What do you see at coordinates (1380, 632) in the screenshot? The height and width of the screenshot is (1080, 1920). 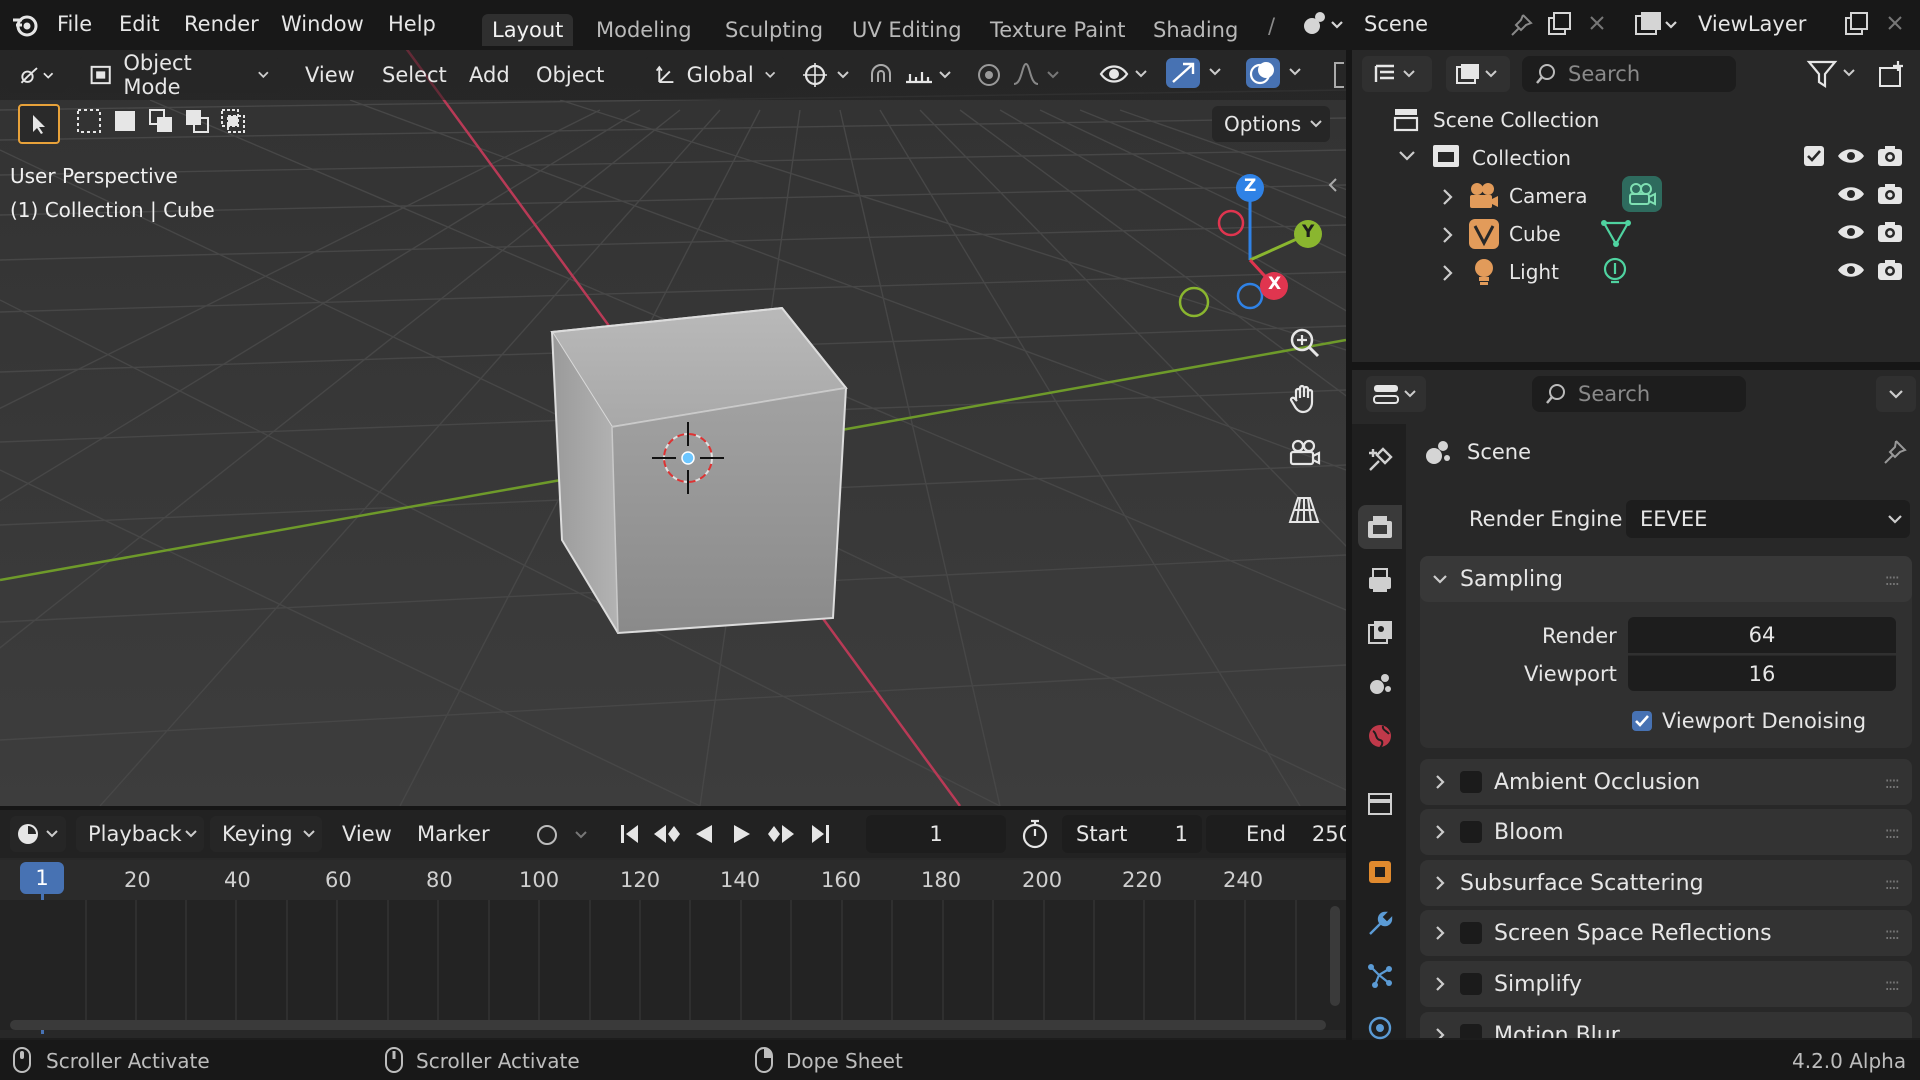 I see `tab-view-layer-icon` at bounding box center [1380, 632].